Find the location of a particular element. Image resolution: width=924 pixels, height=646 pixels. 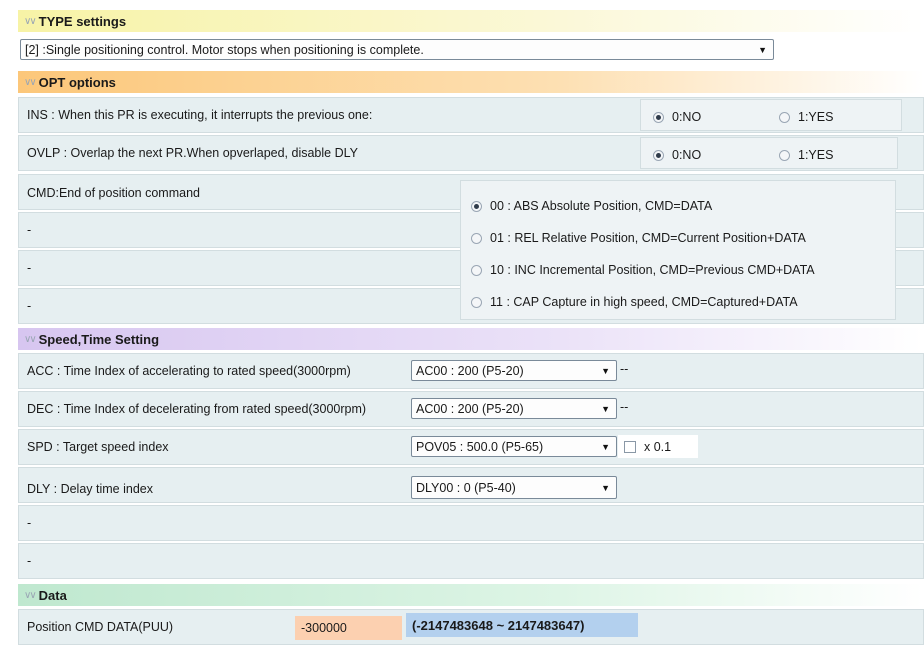

ins-radio-no: 0:NO is located at coordinates (677, 117).